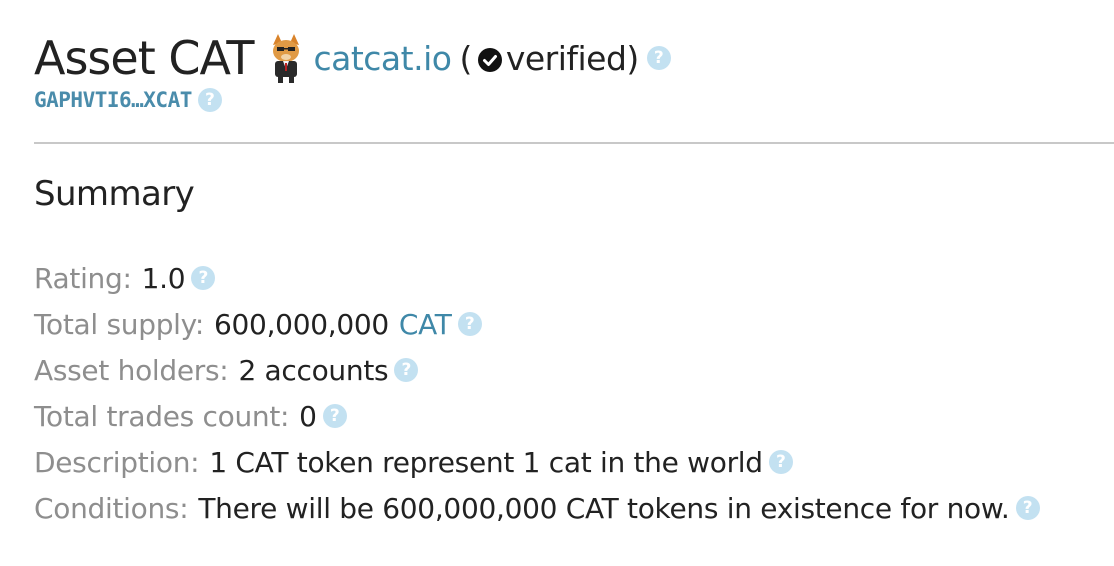 Image resolution: width=1114 pixels, height=566 pixels. I want to click on address-row: GAPHVTI6…XCAT ?, so click(352, 100).